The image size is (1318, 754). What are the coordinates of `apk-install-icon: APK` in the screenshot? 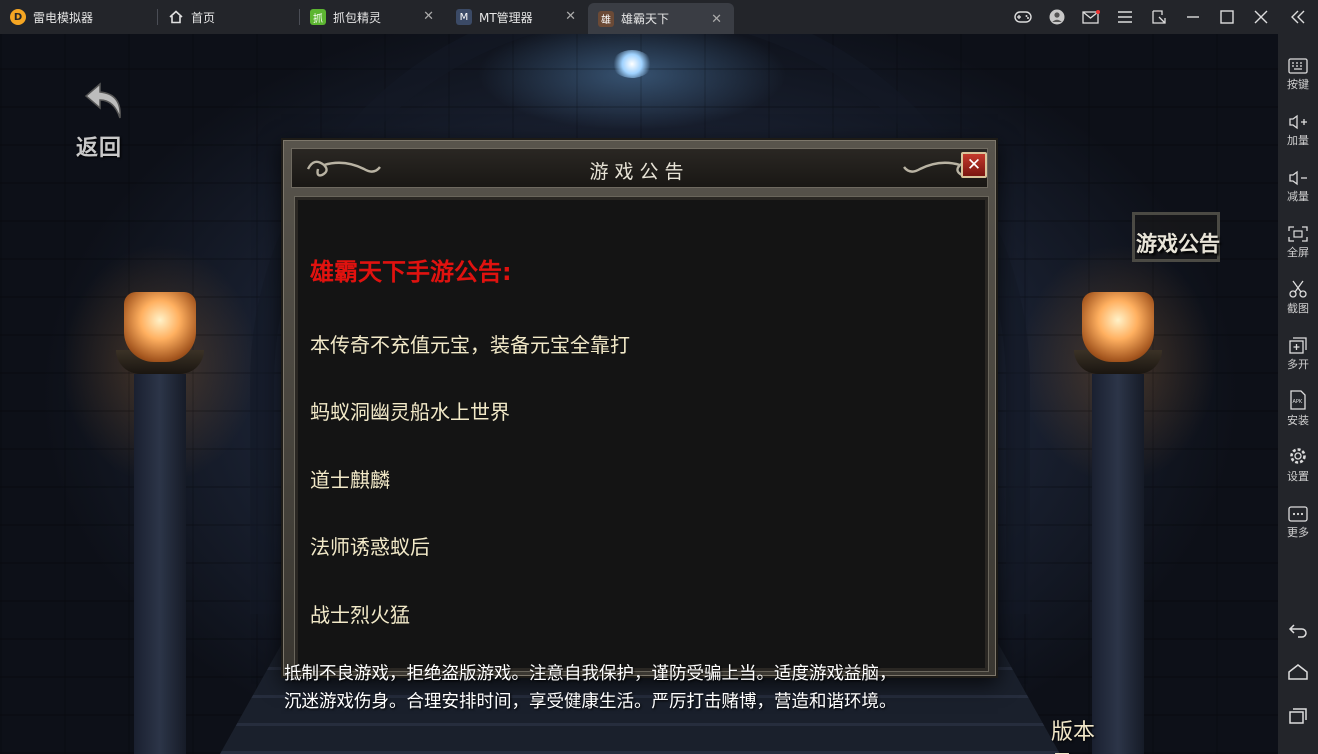 It's located at (1298, 397).